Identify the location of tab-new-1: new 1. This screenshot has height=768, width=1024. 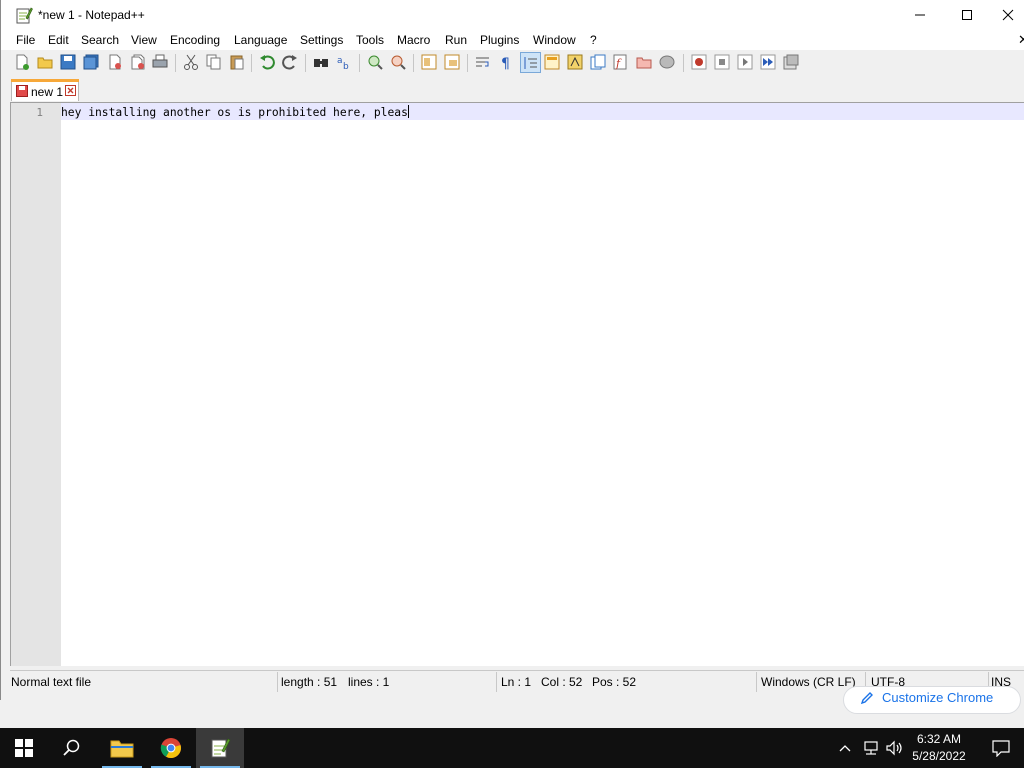
(45, 90).